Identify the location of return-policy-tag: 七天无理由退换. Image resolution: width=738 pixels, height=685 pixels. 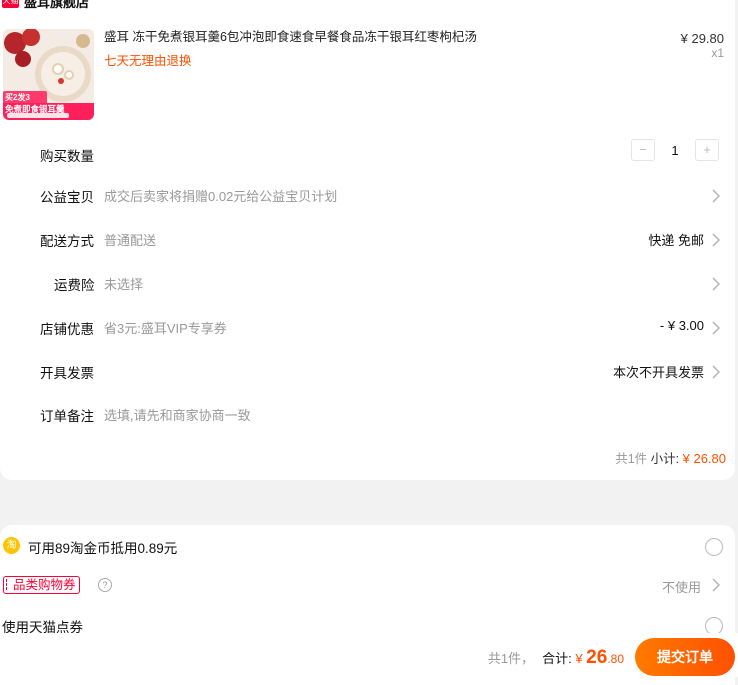
(148, 61).